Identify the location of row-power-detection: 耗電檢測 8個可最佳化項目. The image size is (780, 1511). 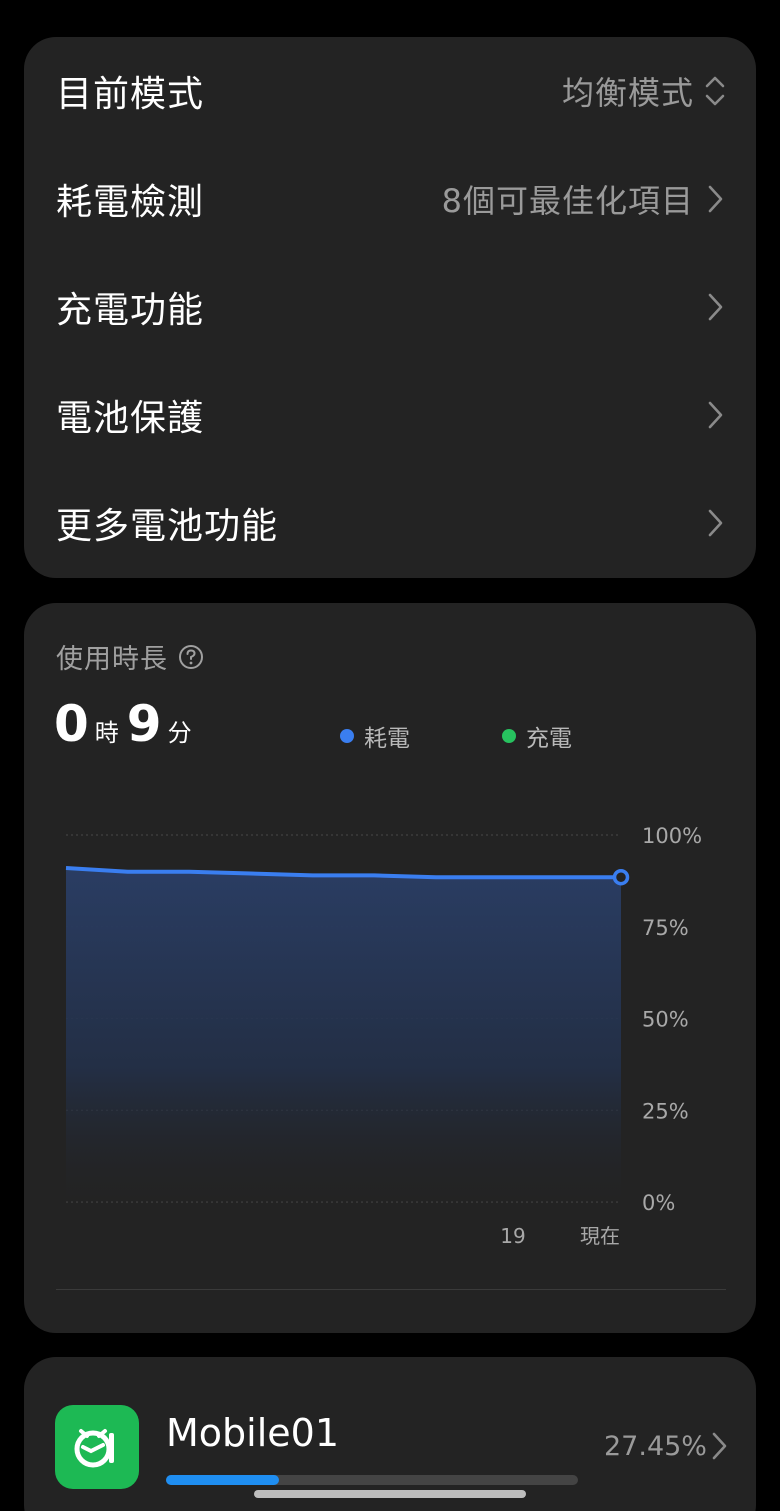
(390, 199).